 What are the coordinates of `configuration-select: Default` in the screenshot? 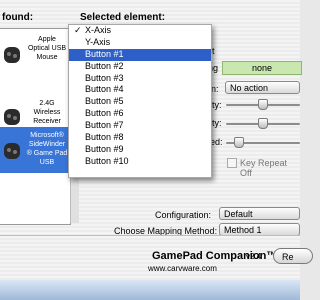 It's located at (259, 213).